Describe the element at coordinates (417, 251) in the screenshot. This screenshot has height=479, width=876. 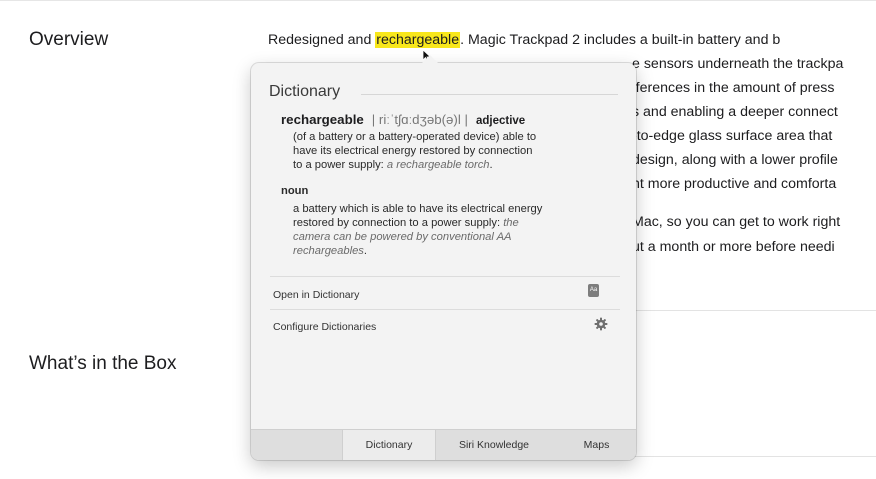
I see `definition-line: rechargeables.` at that location.